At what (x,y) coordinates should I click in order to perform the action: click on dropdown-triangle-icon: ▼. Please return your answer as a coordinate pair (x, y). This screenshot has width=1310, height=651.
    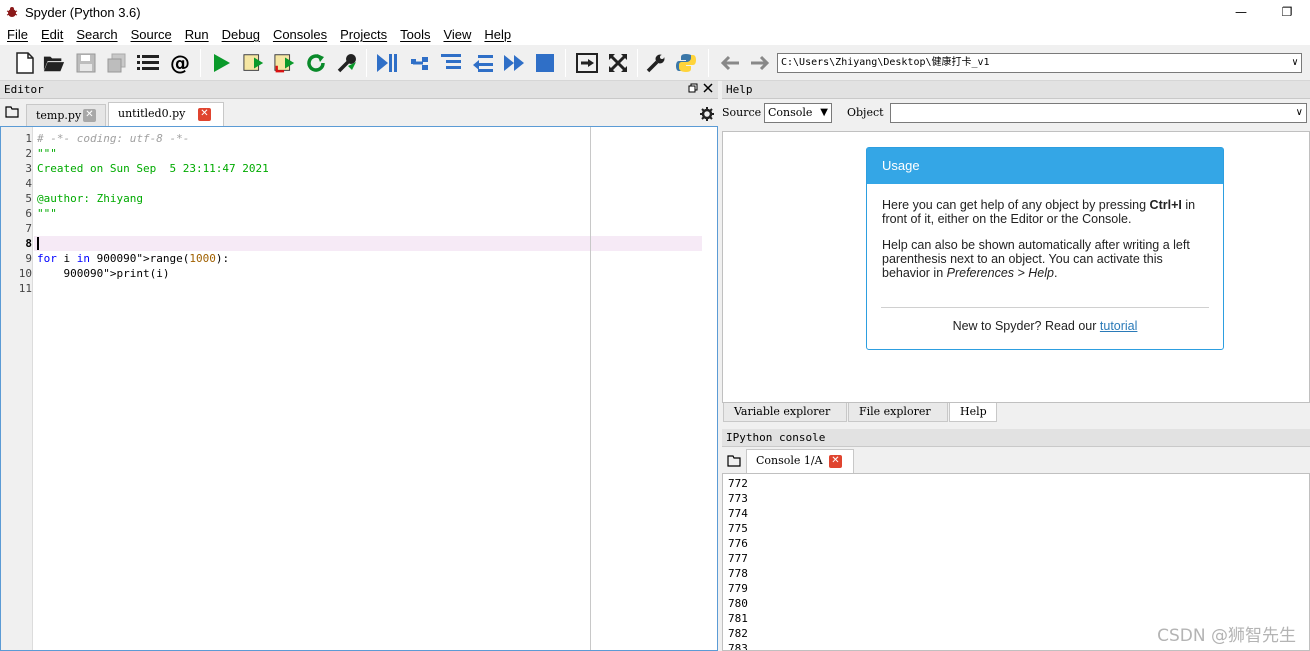
    Looking at the image, I should click on (824, 112).